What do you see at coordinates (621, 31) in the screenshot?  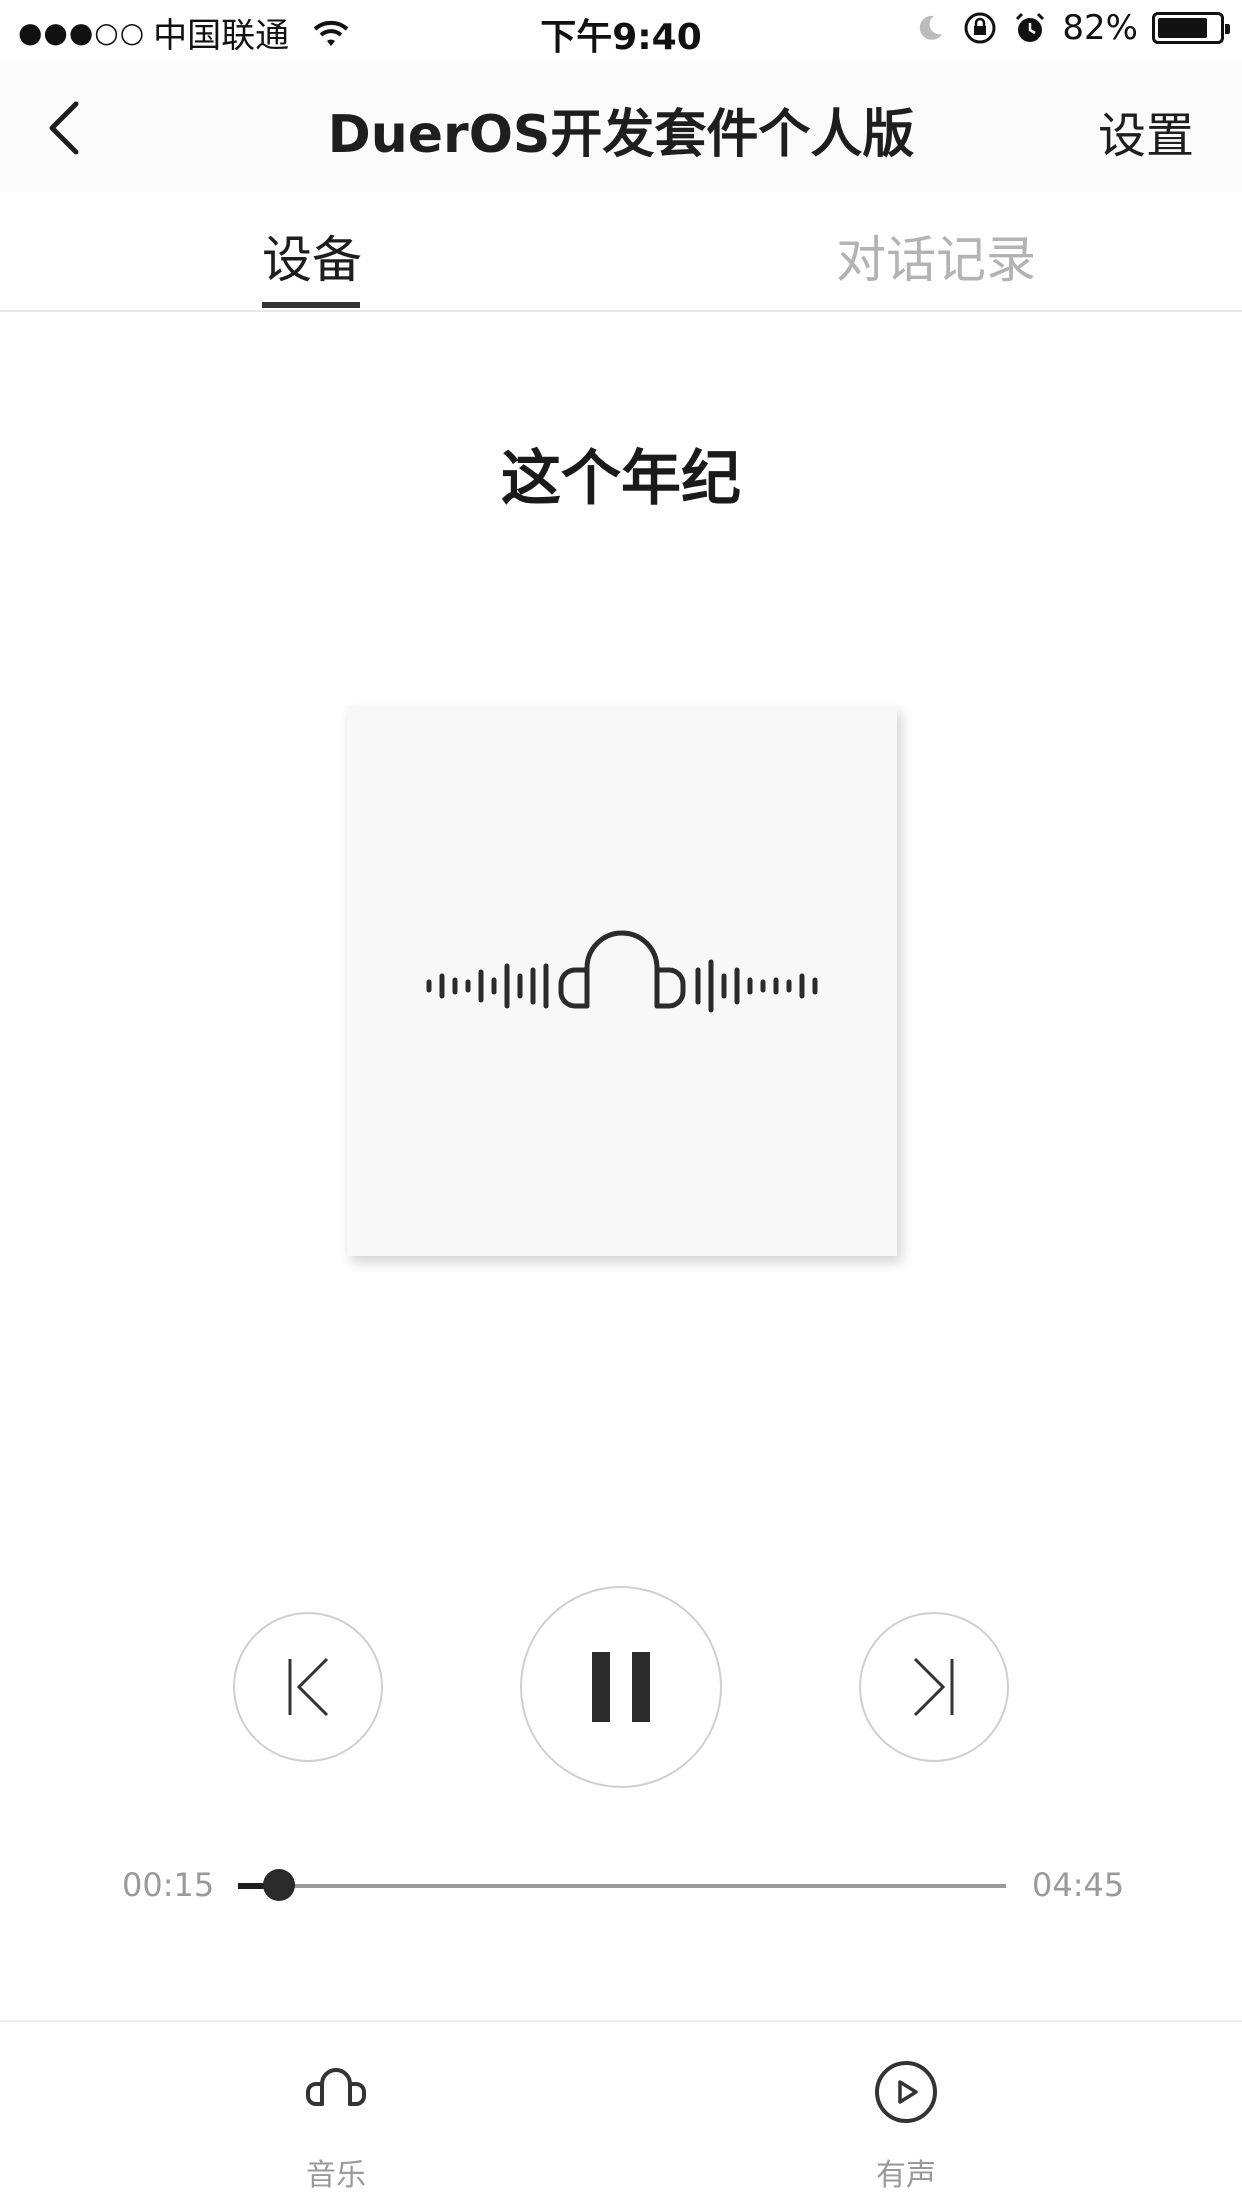 I see `status-bar: ●●●○○ 中国联通 下午9:40 82%` at bounding box center [621, 31].